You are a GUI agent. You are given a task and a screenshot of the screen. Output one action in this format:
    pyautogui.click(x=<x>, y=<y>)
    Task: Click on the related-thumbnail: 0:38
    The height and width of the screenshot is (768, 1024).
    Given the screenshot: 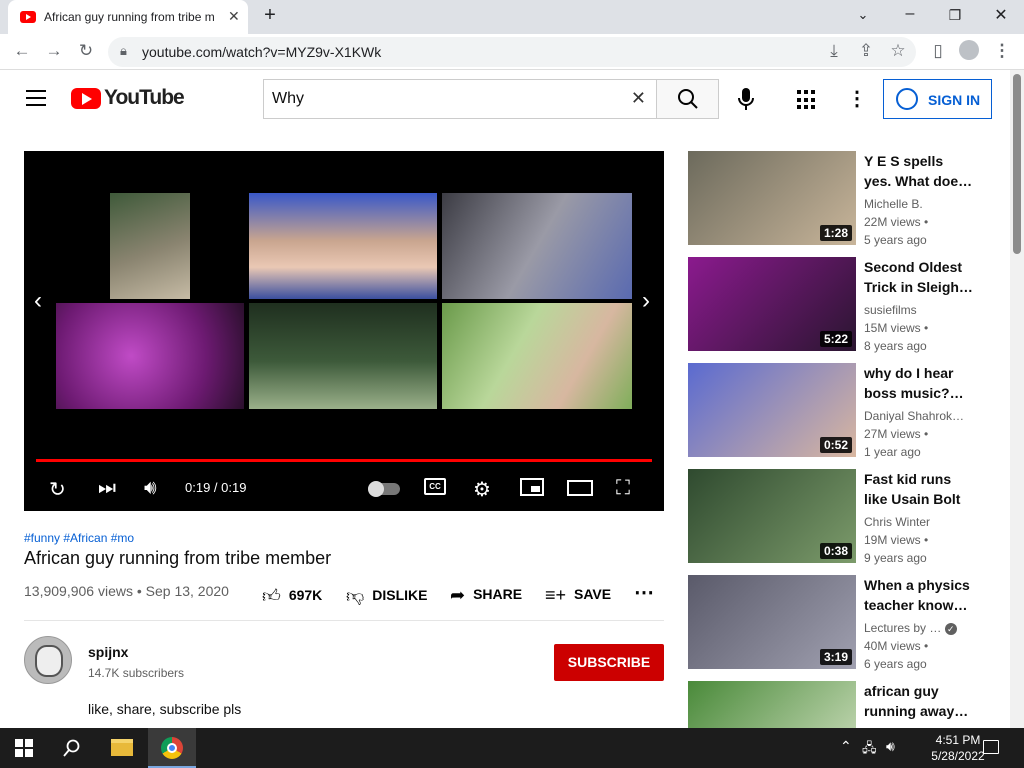 What is the action you would take?
    pyautogui.click(x=772, y=516)
    